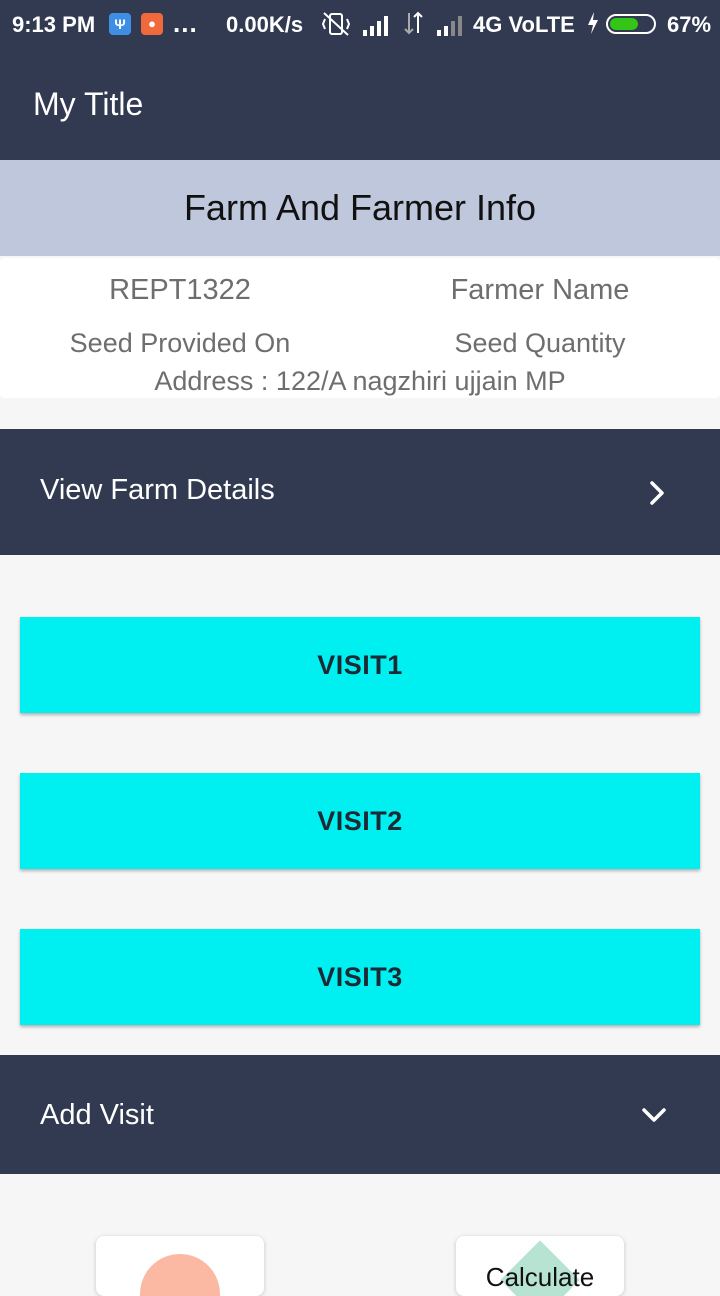 The height and width of the screenshot is (1296, 720). What do you see at coordinates (360, 1114) in the screenshot?
I see `add-visit-row: Add Visit` at bounding box center [360, 1114].